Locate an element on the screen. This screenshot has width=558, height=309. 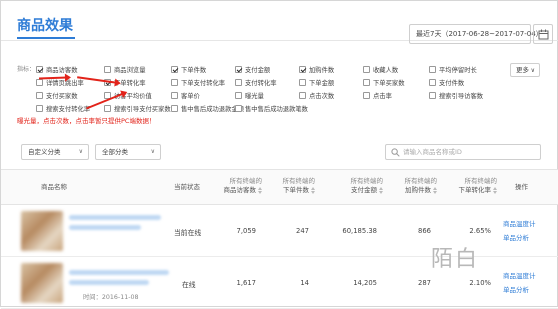
metric-option-label: 收藏人数 is located at coordinates (386, 70).